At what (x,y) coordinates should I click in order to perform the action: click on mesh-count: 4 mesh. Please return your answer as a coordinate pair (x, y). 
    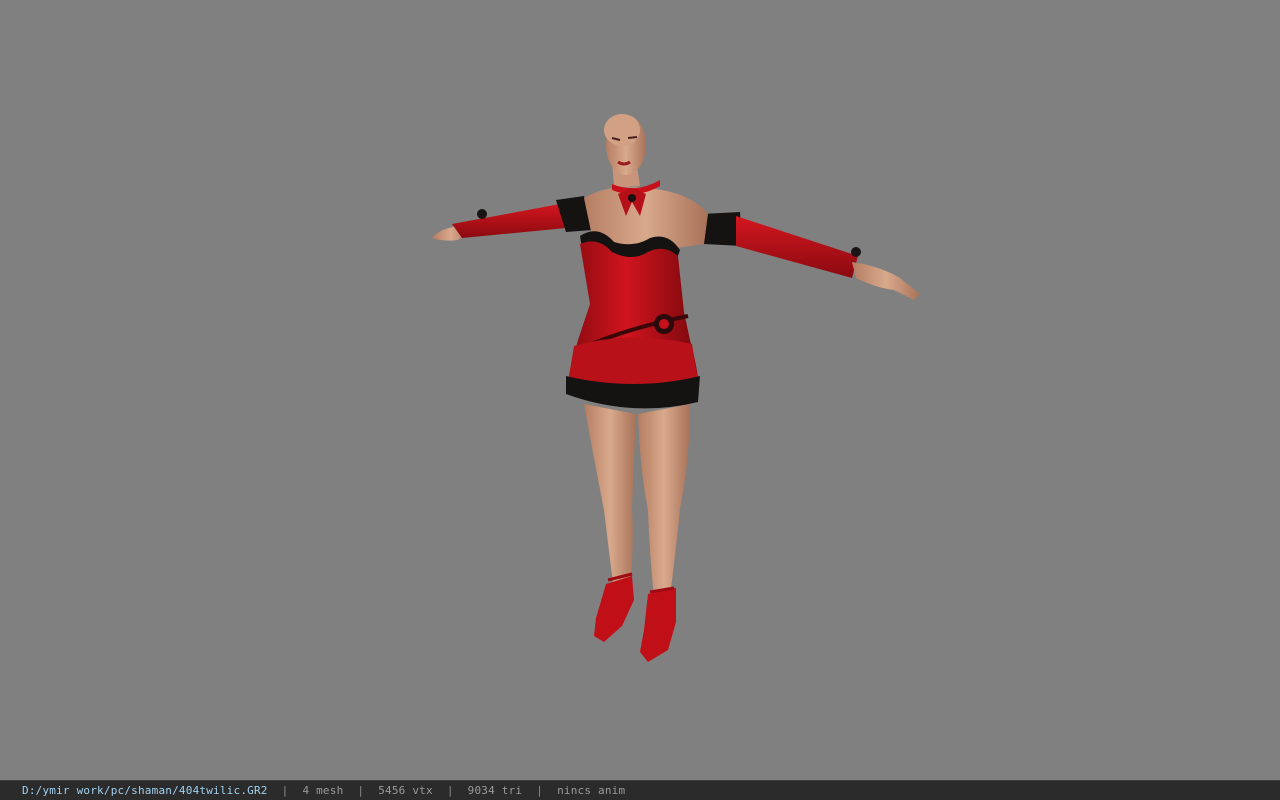
    Looking at the image, I should click on (323, 790).